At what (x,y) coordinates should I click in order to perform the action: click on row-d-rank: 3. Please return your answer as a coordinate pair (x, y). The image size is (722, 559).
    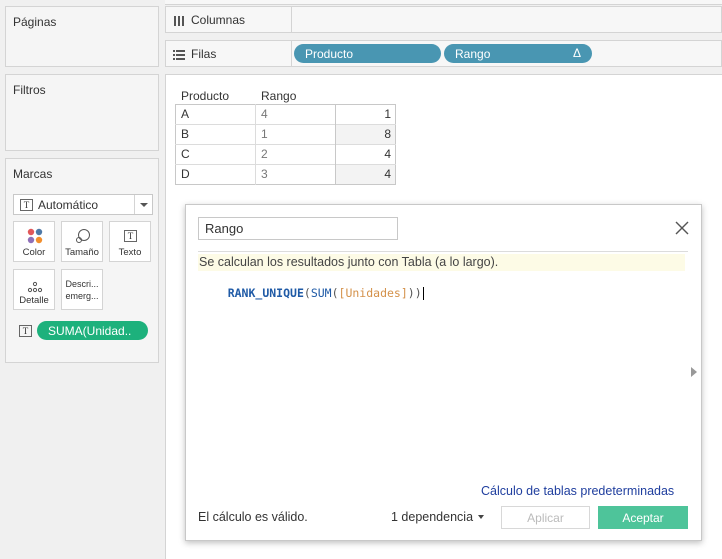
    Looking at the image, I should click on (264, 174).